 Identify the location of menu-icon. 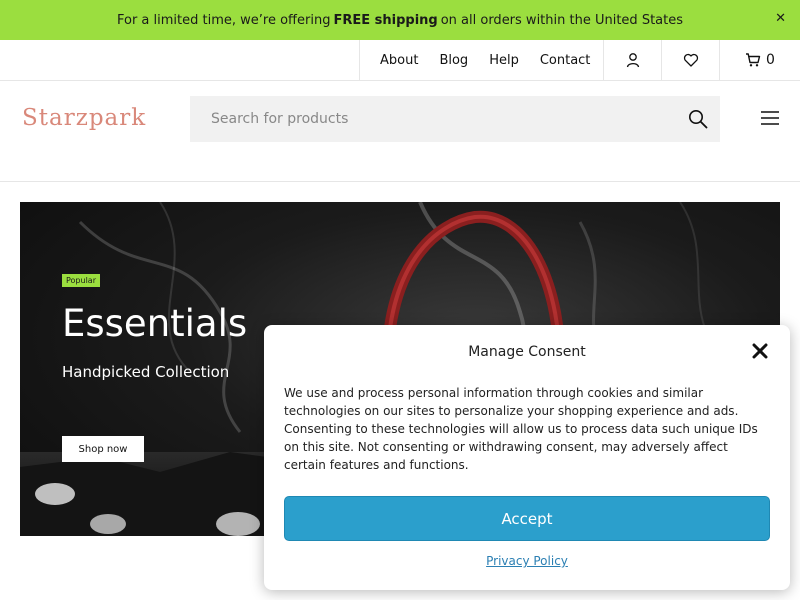
(770, 118).